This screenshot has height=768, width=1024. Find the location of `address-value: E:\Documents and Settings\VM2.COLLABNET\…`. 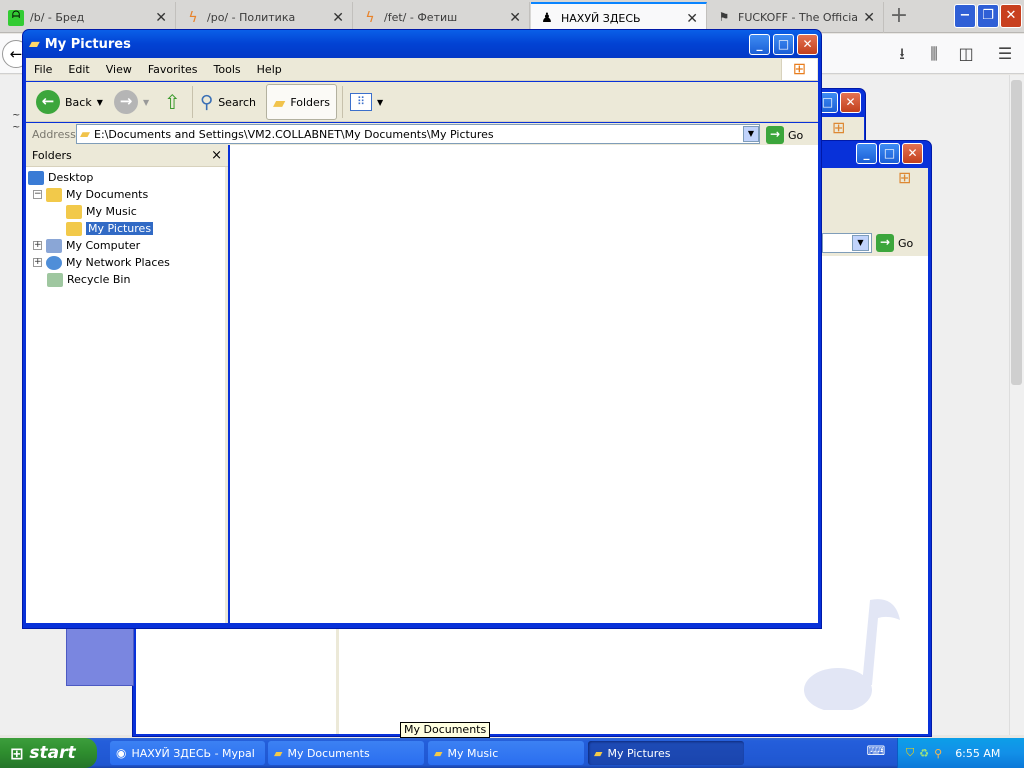

address-value: E:\Documents and Settings\VM2.COLLABNET\… is located at coordinates (294, 134).